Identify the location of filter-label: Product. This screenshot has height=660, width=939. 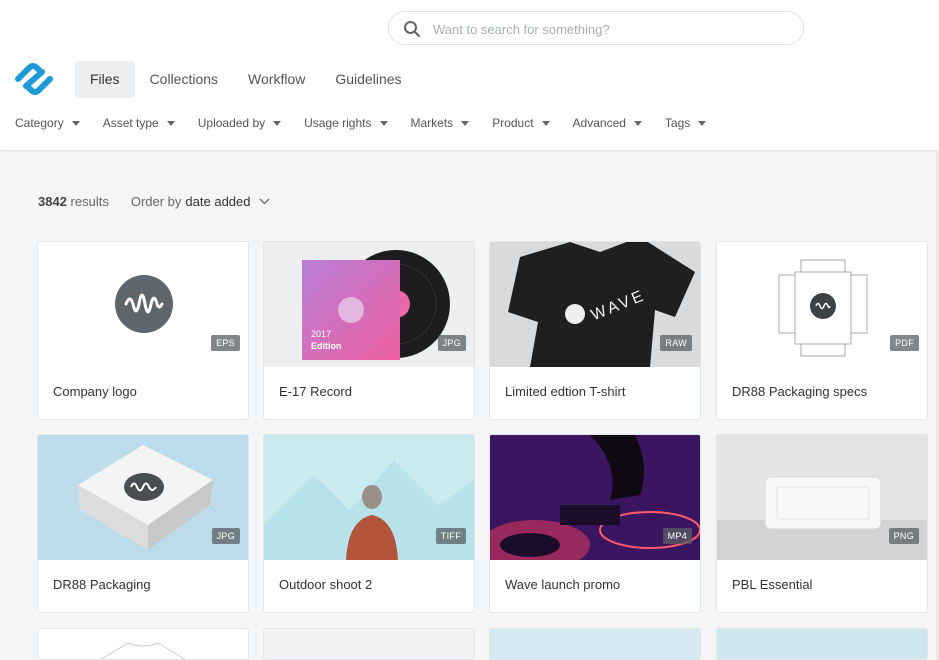
(513, 123).